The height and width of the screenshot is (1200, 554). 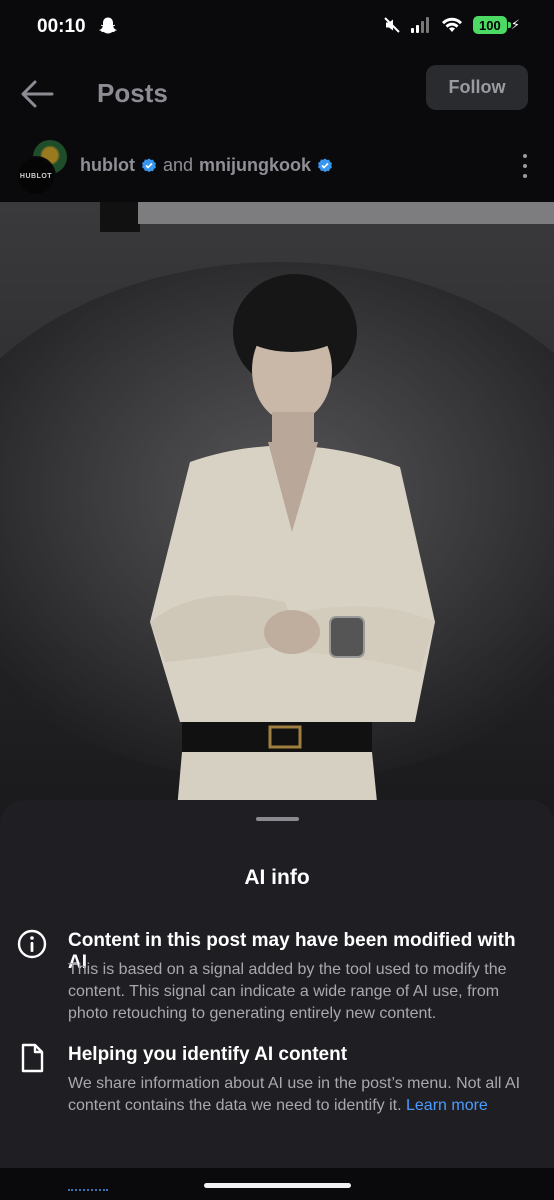 I want to click on author-names: hublot and mnijungkook, so click(x=206, y=165).